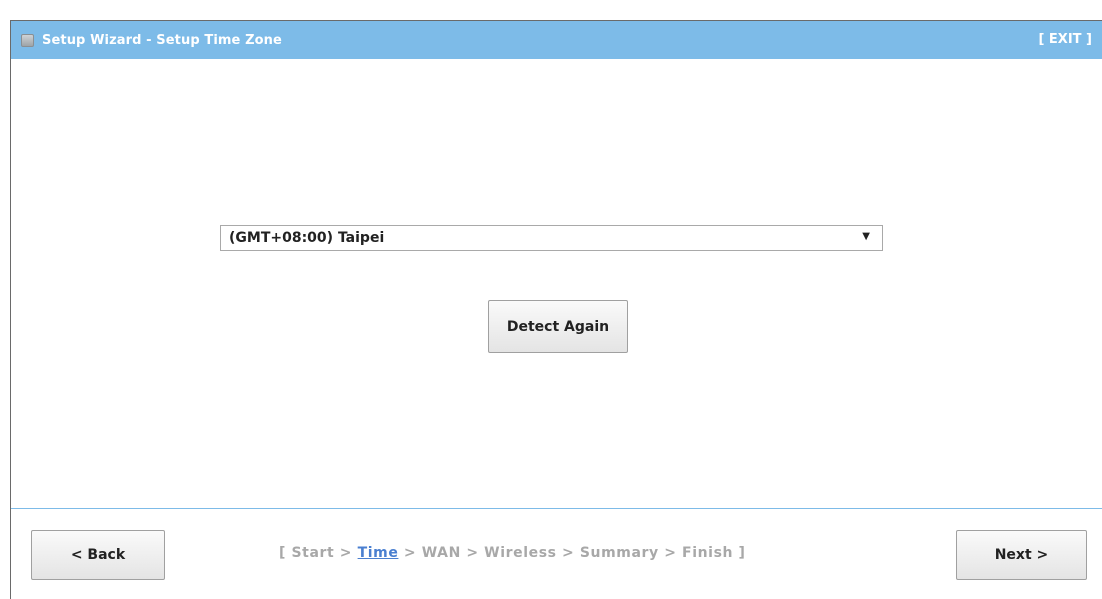 This screenshot has width=1102, height=599. I want to click on step-start: Start, so click(313, 553).